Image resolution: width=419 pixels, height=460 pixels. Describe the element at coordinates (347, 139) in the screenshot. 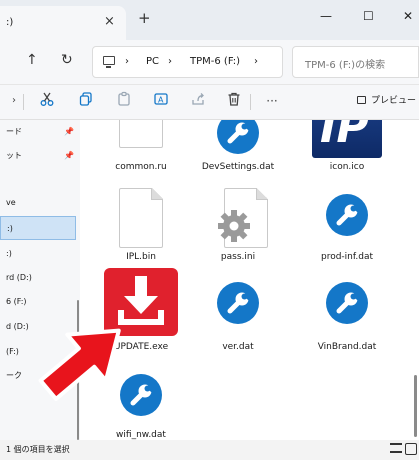

I see `ip-logo-icon: IP` at that location.